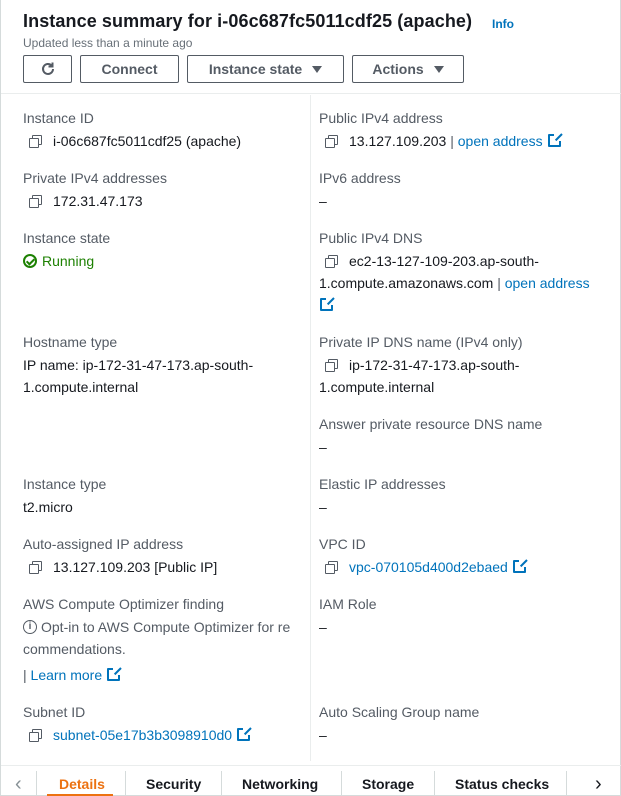  What do you see at coordinates (444, 261) in the screenshot?
I see `public-dns-line-1: ec2-13-127-109-203.ap-south-` at bounding box center [444, 261].